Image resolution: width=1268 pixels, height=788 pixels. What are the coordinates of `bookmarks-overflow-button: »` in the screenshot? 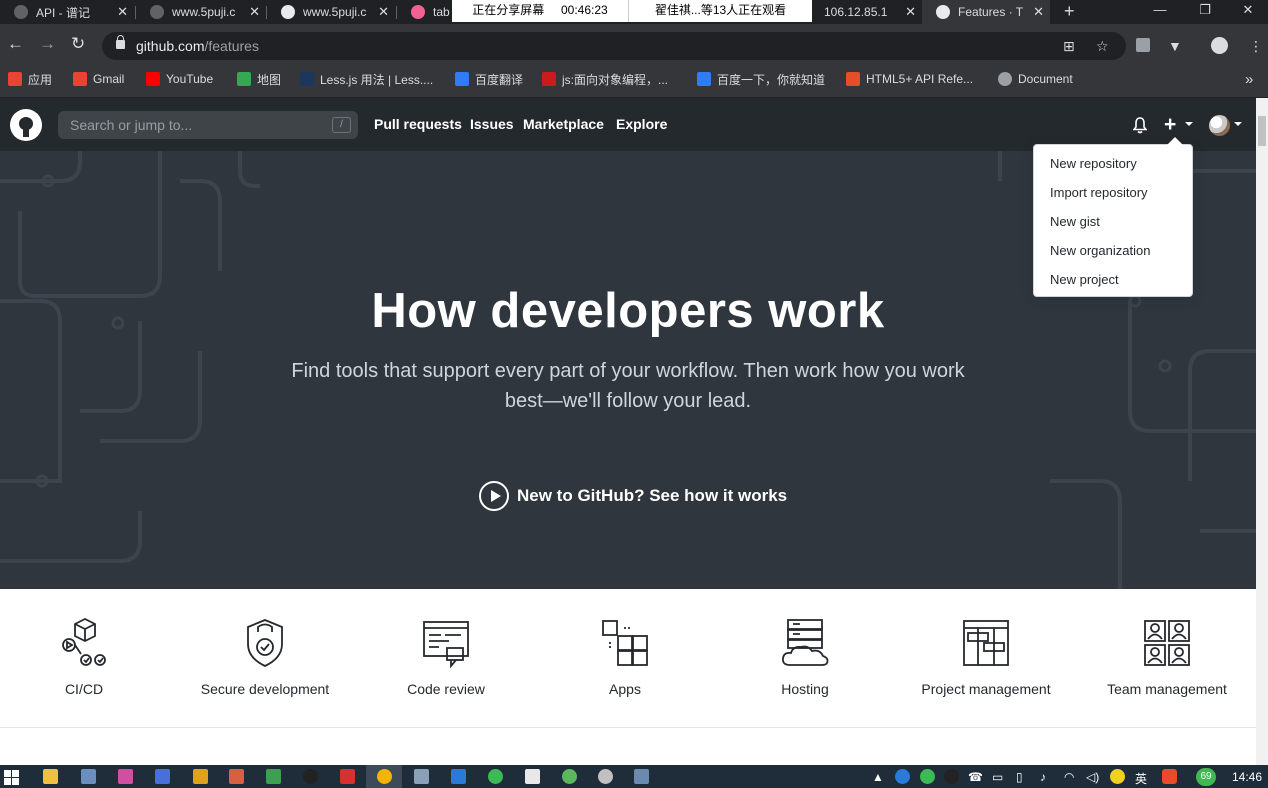 It's located at (1249, 79).